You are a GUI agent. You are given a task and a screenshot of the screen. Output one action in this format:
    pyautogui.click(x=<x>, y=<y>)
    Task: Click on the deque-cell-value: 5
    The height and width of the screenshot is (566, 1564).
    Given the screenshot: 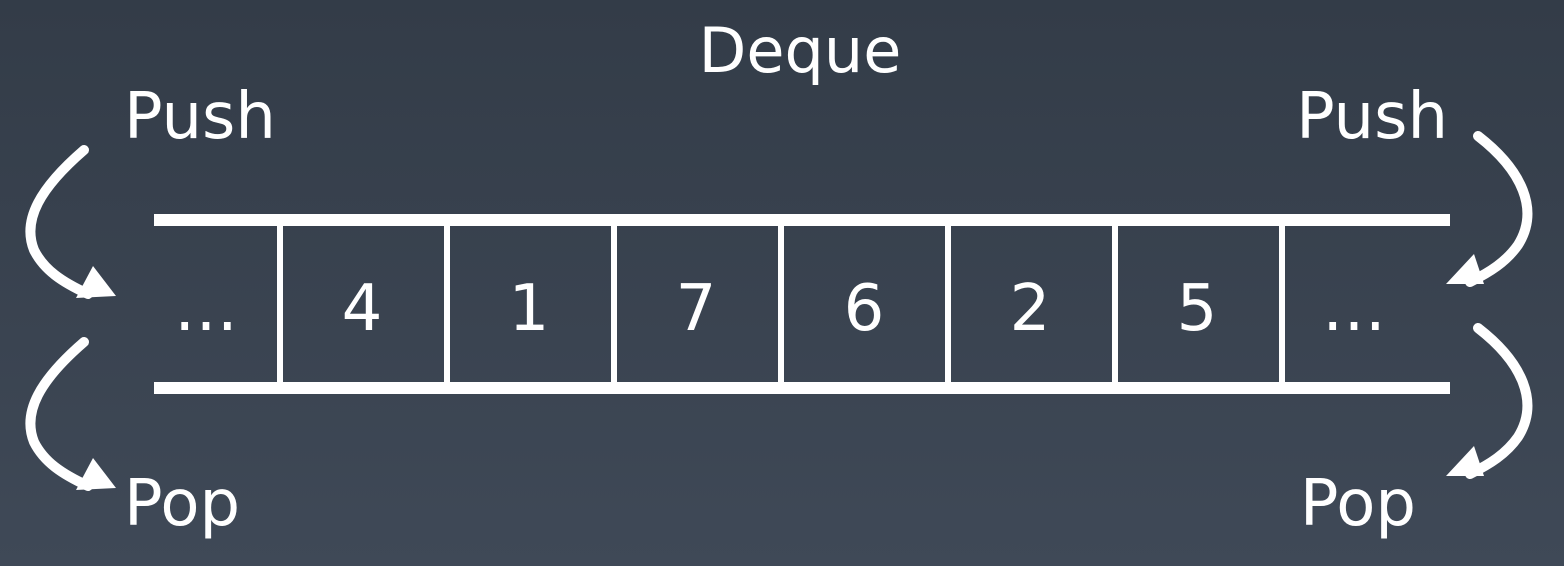 What is the action you would take?
    pyautogui.click(x=1197, y=309)
    